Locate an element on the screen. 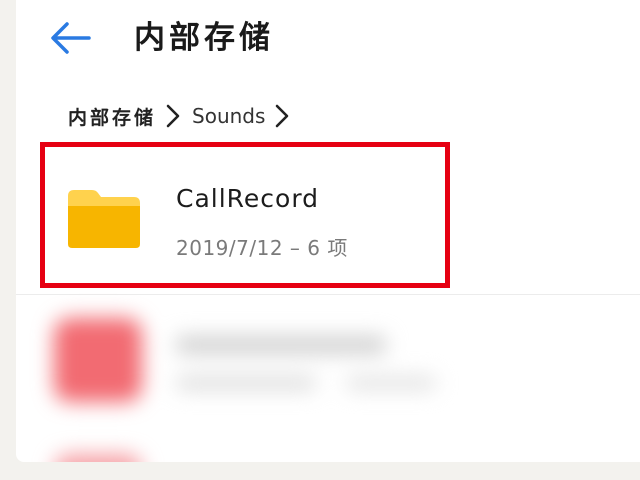  arrow-left-icon is located at coordinates (71, 38).